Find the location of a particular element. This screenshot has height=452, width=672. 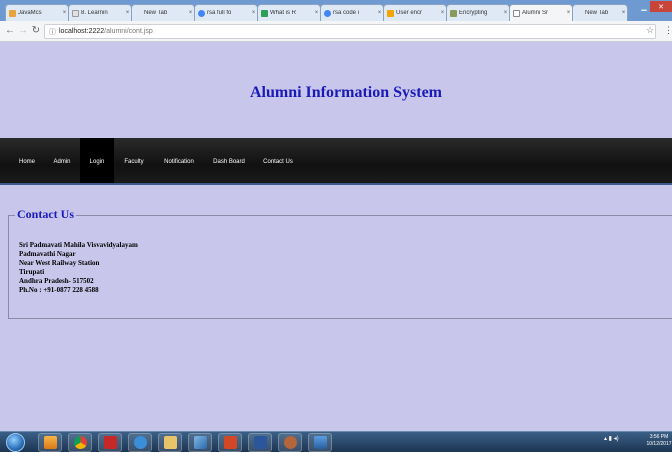

address-bar-input: ⓘ localhost:2222/alumni/cont.jsp is located at coordinates (350, 31).